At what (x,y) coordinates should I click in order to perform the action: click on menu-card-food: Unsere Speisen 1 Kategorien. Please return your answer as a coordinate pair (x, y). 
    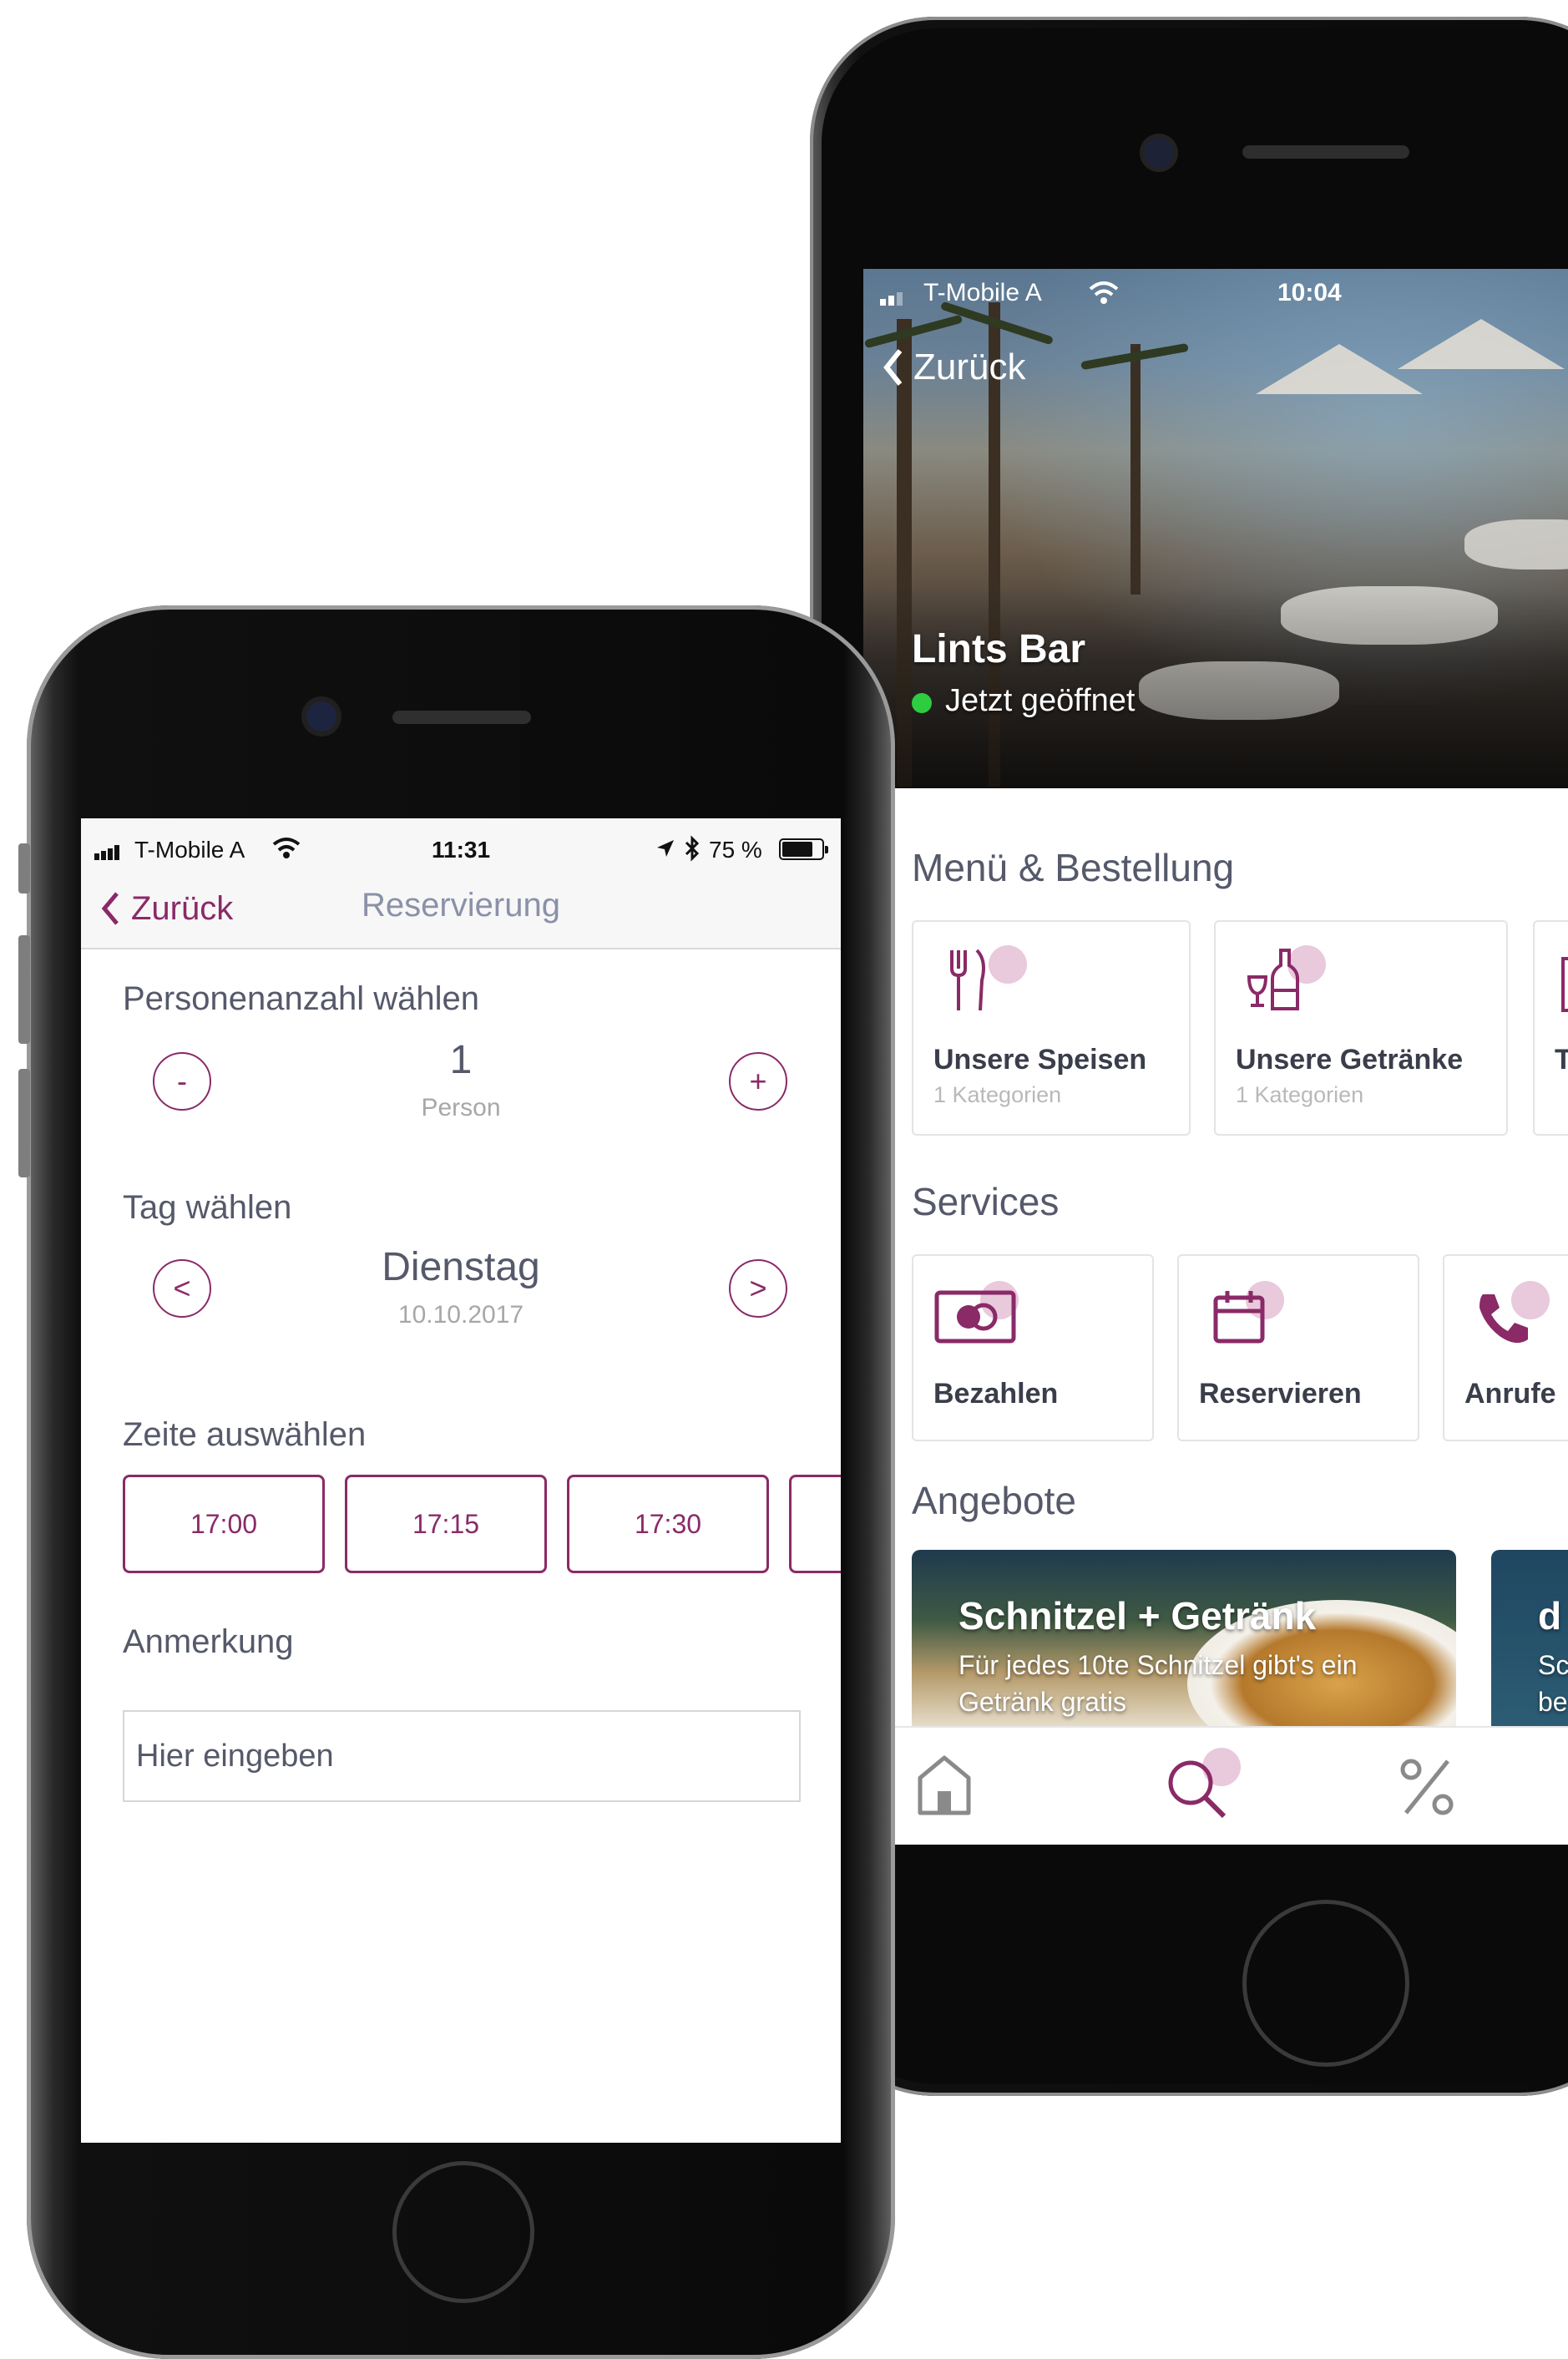
    Looking at the image, I should click on (1051, 1028).